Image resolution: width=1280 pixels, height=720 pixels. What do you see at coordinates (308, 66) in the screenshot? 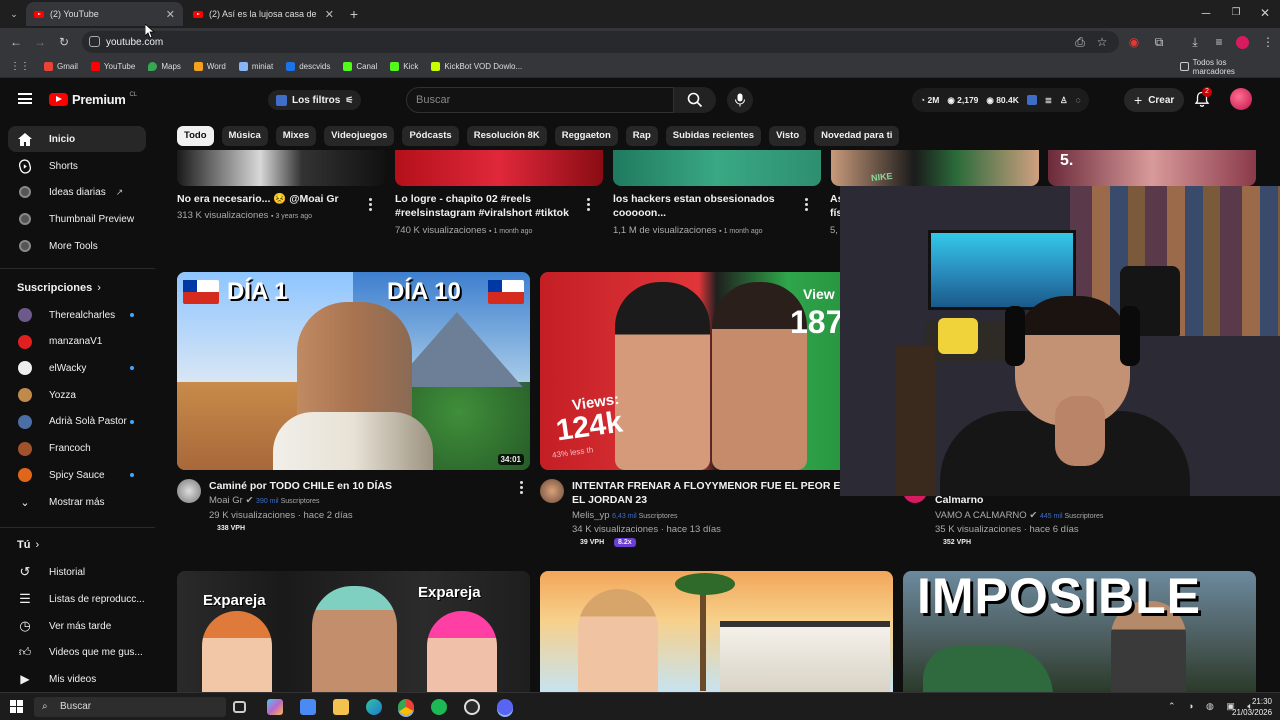
I see `bookmark-descvids: descvids` at bounding box center [308, 66].